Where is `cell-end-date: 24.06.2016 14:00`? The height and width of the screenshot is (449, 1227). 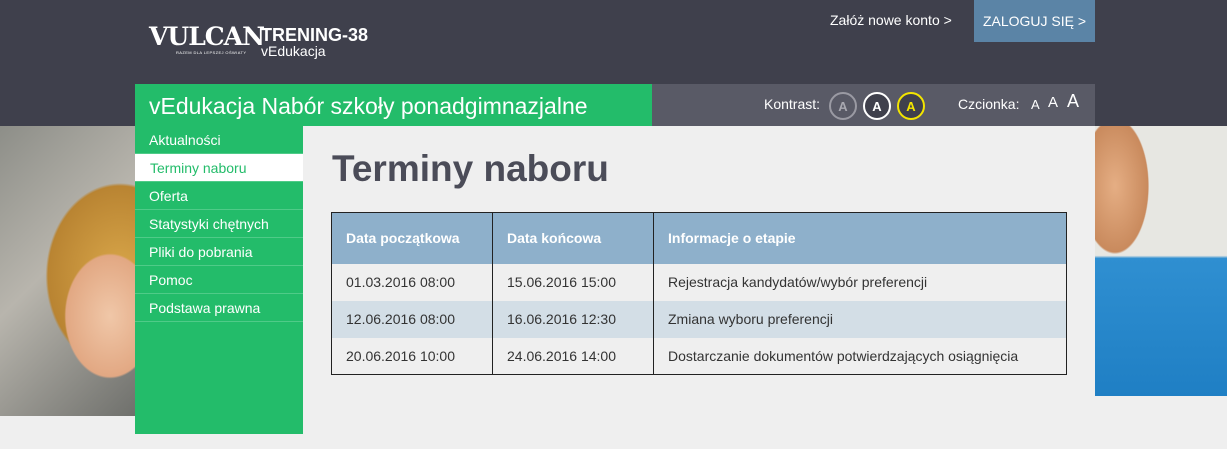
cell-end-date: 24.06.2016 14:00 is located at coordinates (573, 356).